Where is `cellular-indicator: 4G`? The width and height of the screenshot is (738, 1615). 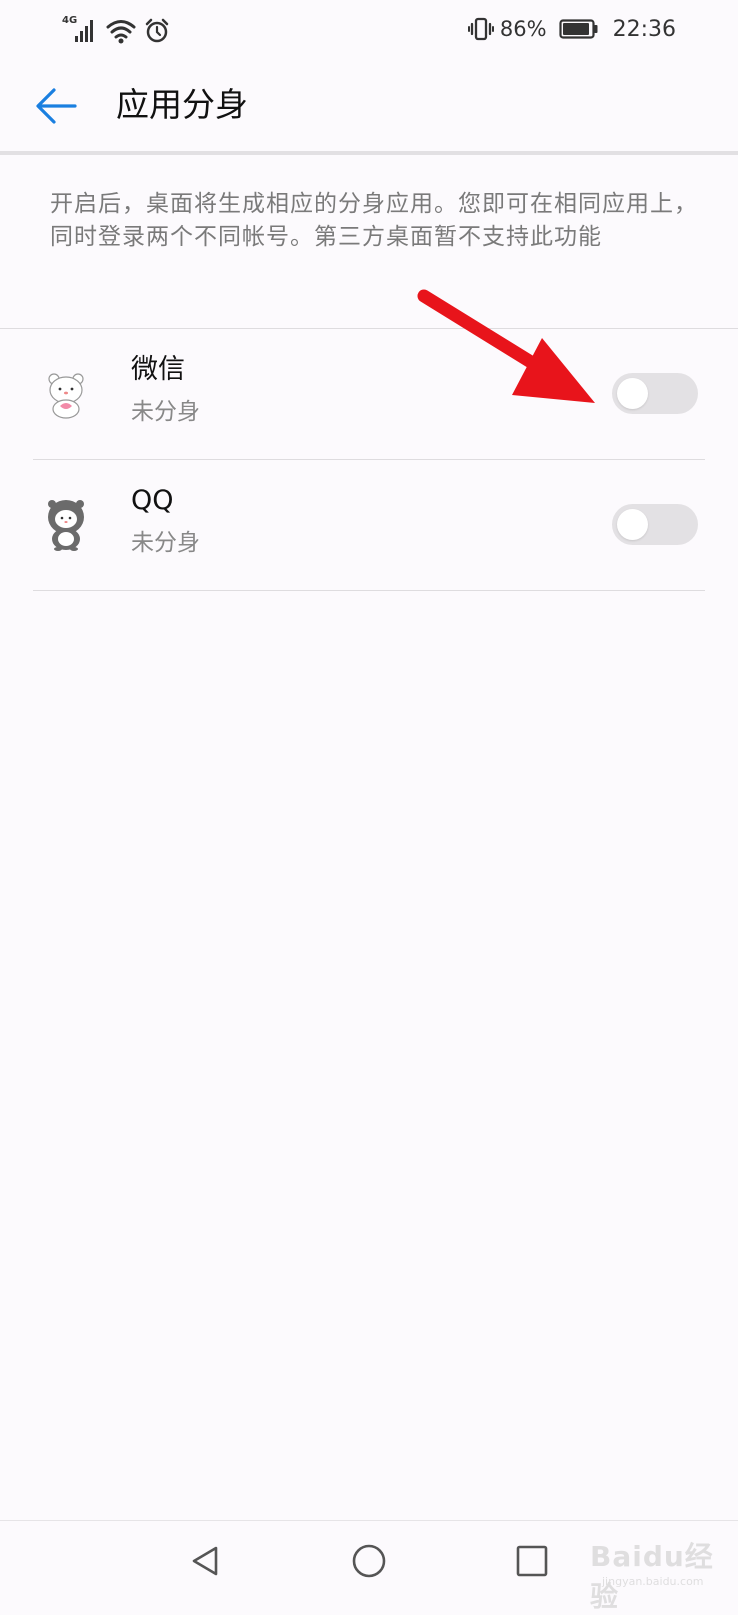 cellular-indicator: 4G is located at coordinates (80, 30).